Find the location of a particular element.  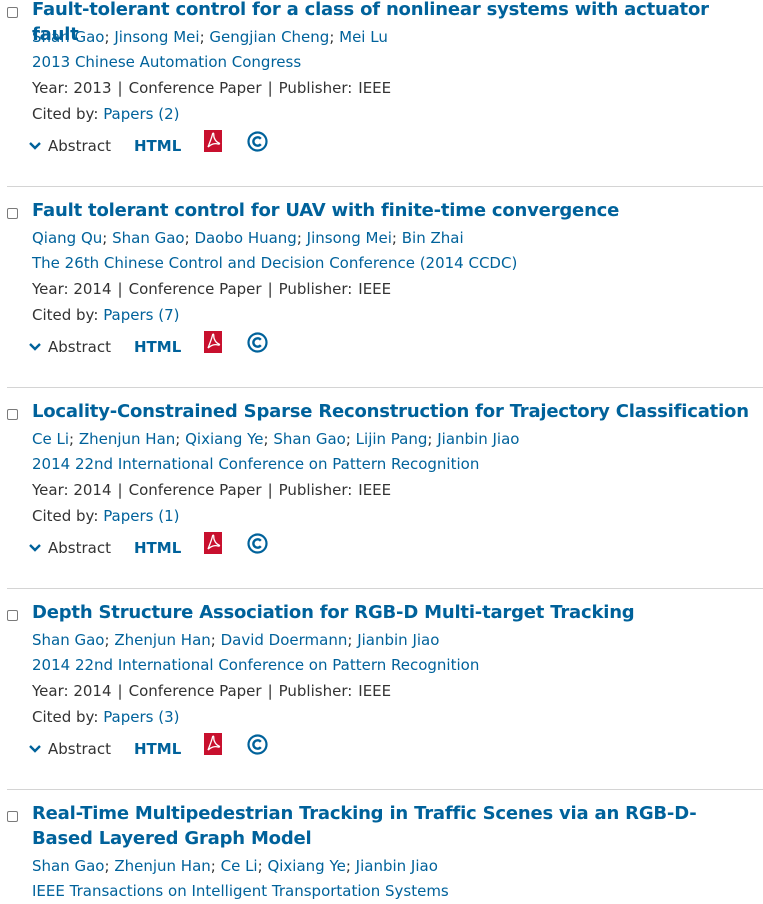

author-link: Mei Lu is located at coordinates (363, 37).